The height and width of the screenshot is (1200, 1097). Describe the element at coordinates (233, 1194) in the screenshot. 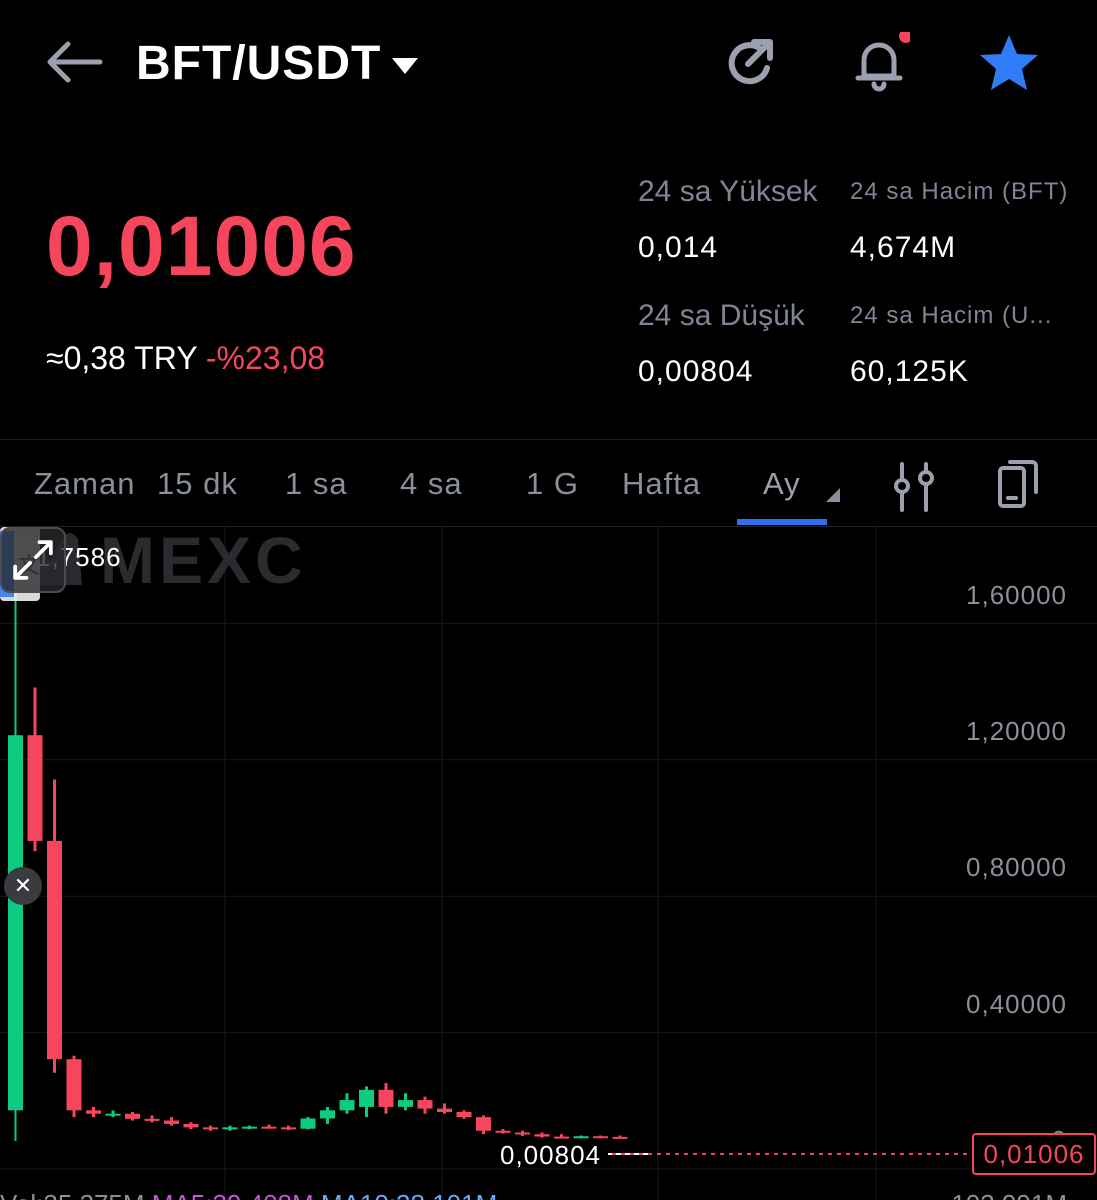

I see `volume-ma5: MA5:39,408M` at that location.